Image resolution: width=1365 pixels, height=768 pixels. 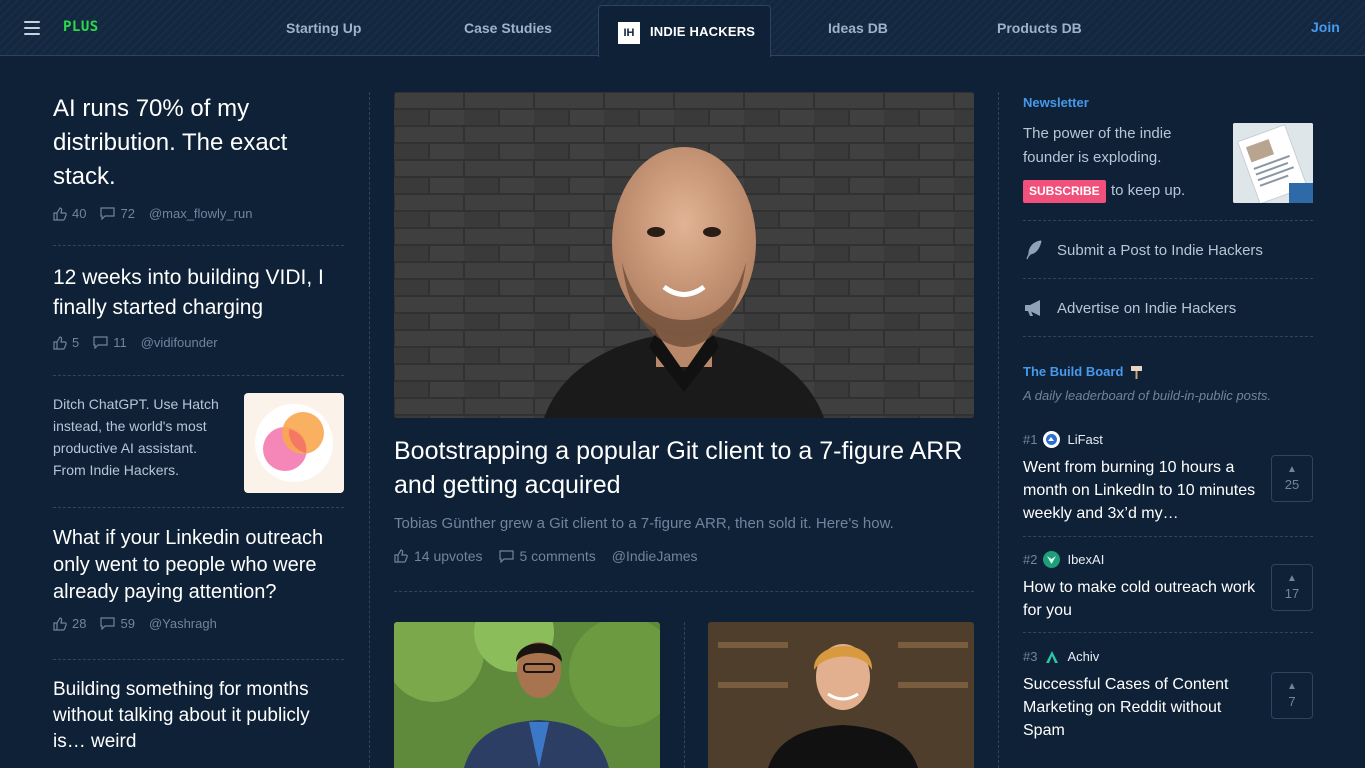 I want to click on submit-post-link: Submit a Post to Indie Hackers, so click(x=1168, y=250).